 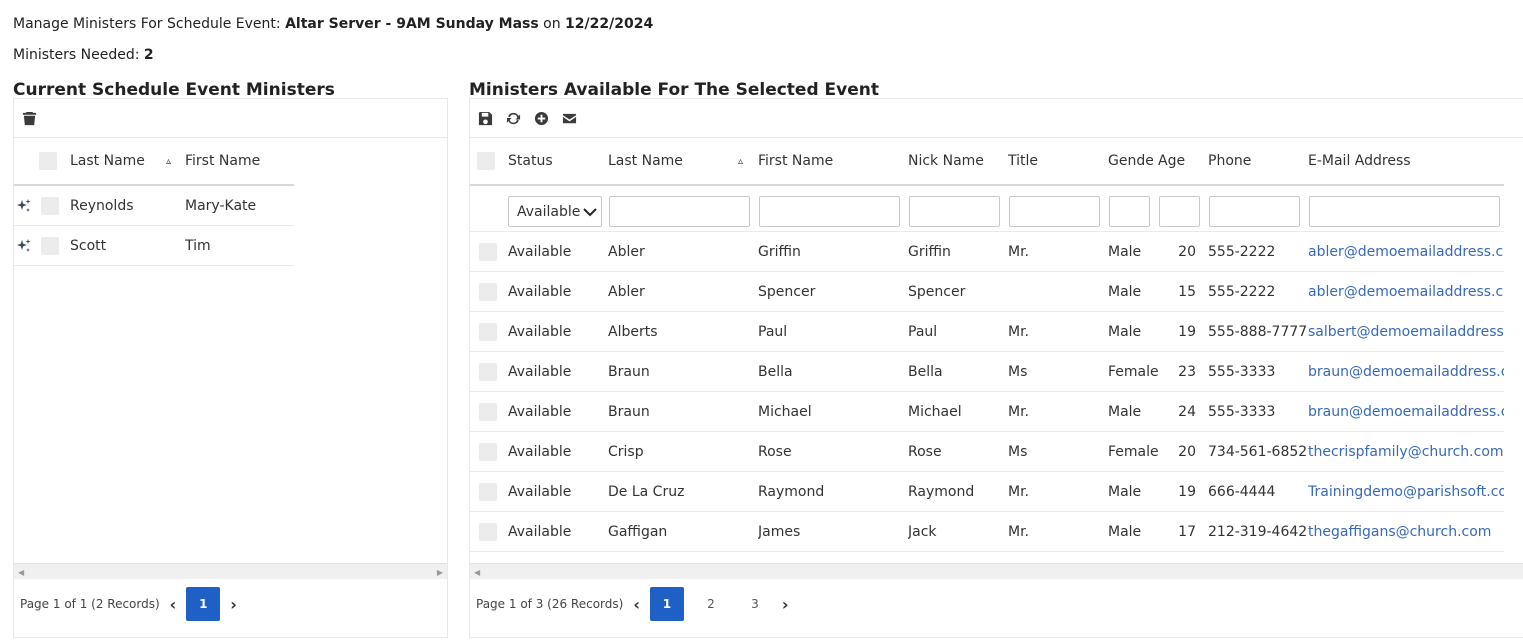 What do you see at coordinates (629, 371) in the screenshot?
I see `last-name-text: Braun` at bounding box center [629, 371].